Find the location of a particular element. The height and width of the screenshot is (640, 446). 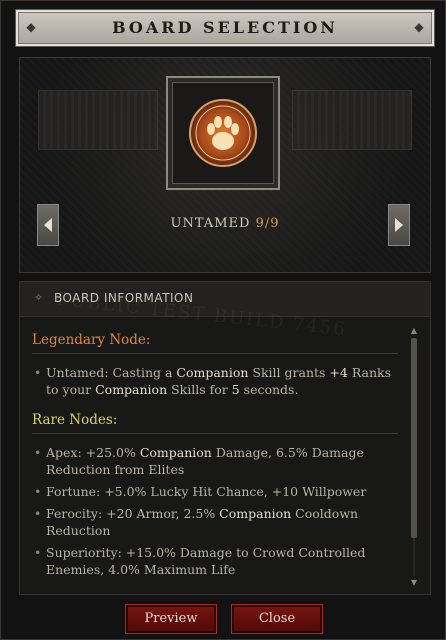

scroll-down-icon: ▼ is located at coordinates (414, 583).